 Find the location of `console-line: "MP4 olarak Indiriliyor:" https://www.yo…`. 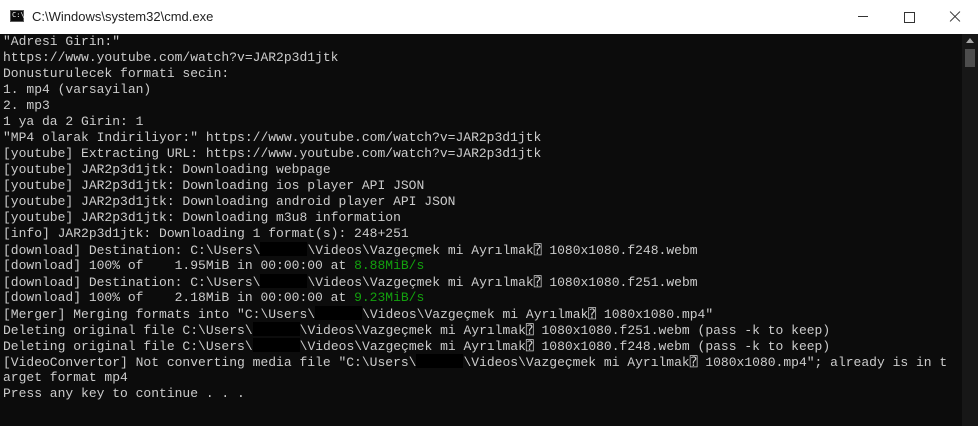

console-line: "MP4 olarak Indiriliyor:" https://www.yo… is located at coordinates (272, 137).